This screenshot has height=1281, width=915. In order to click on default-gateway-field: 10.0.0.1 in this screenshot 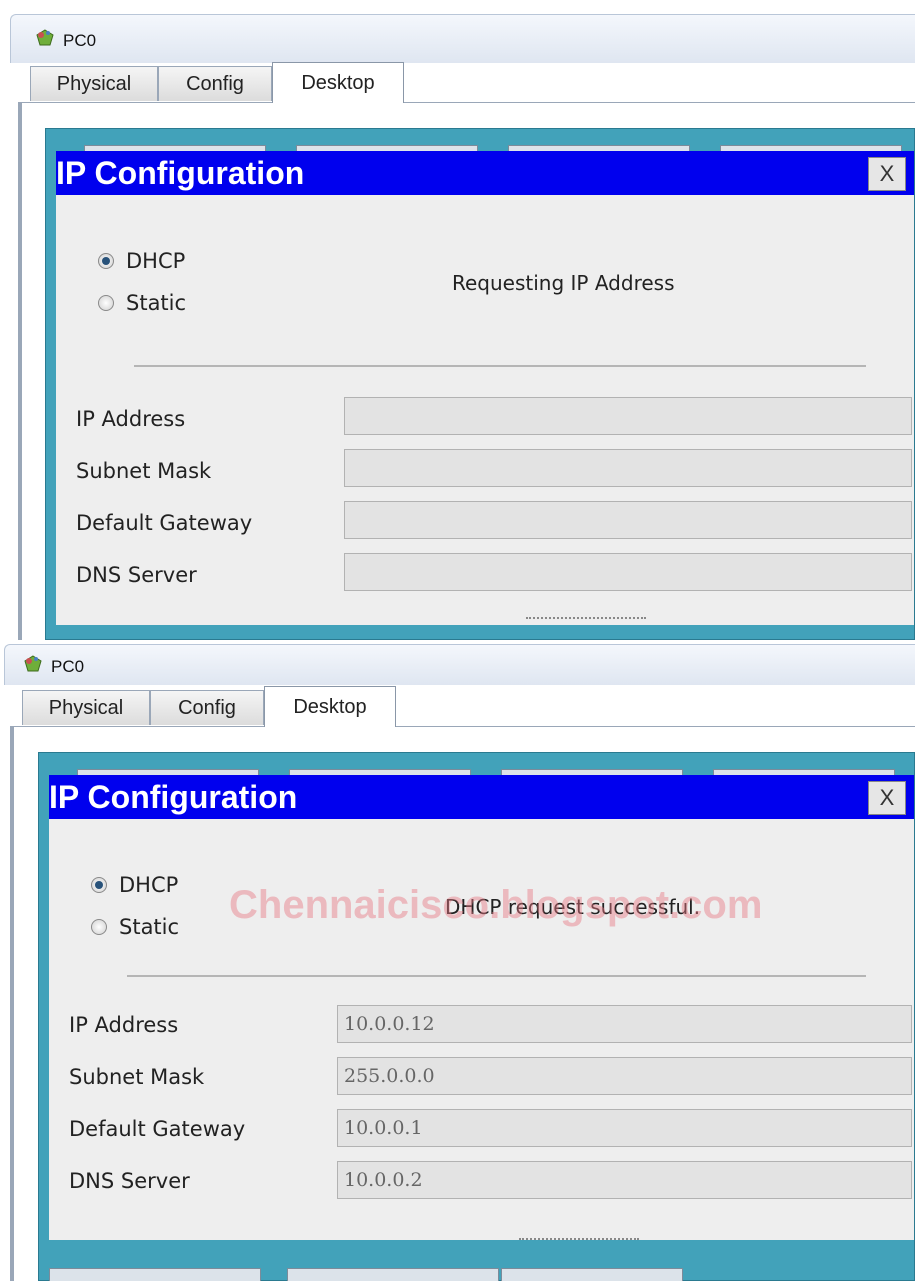, I will do `click(624, 1128)`.